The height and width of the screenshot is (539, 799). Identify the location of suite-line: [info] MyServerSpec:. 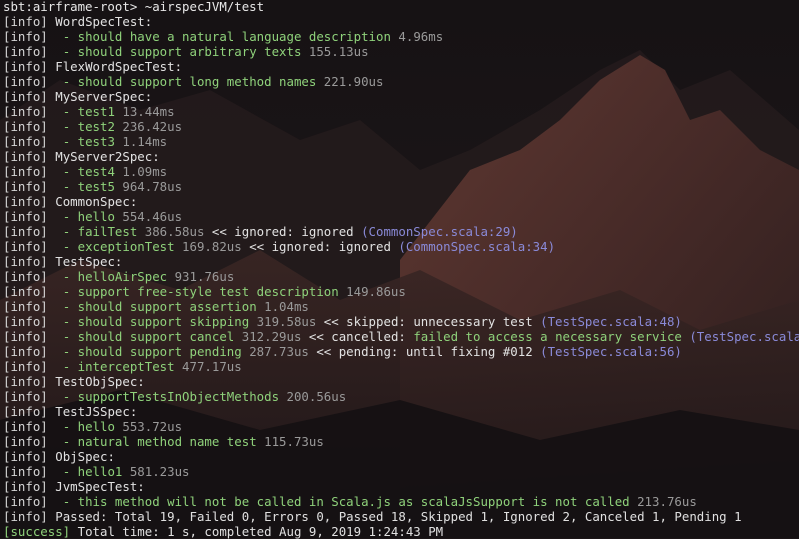
(401, 96).